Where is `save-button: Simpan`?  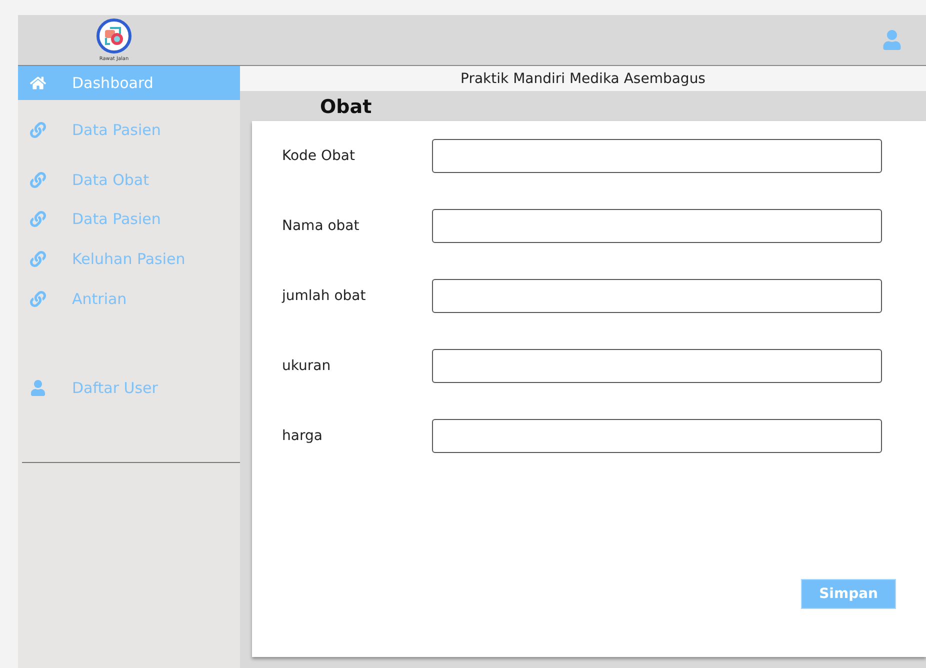 save-button: Simpan is located at coordinates (848, 594).